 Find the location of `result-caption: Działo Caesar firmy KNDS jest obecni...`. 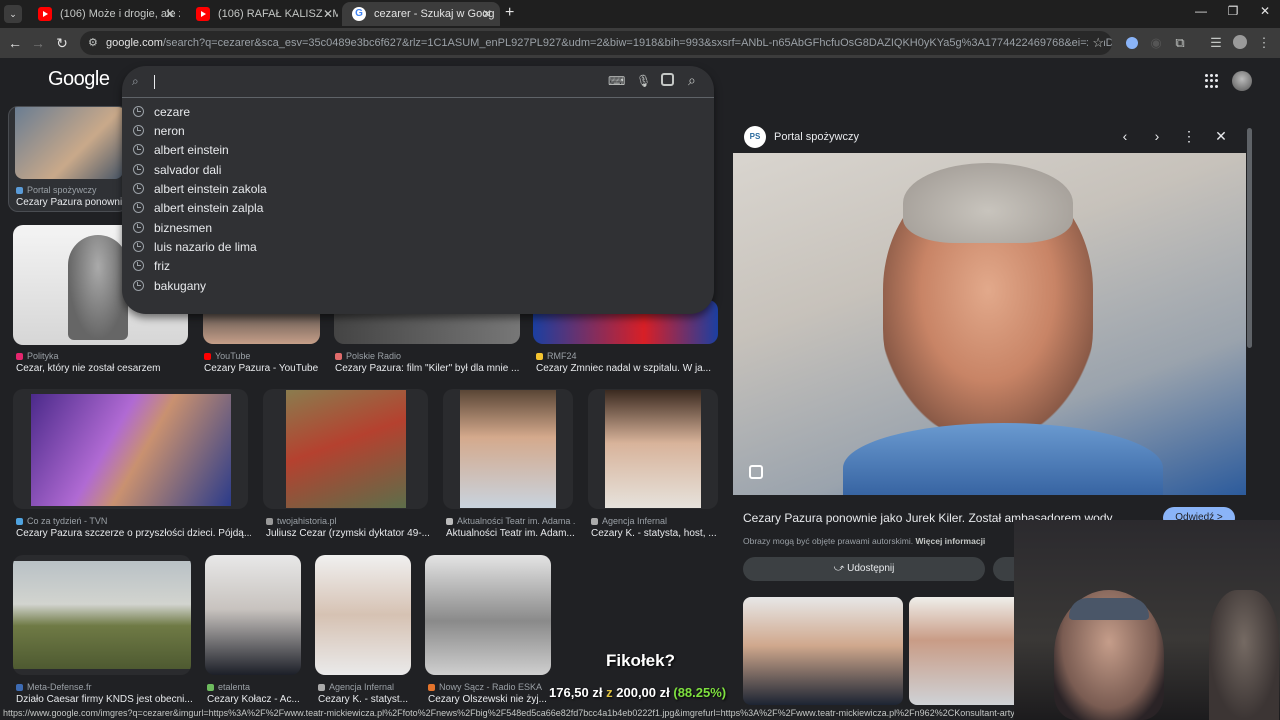

result-caption: Działo Caesar firmy KNDS jest obecni... is located at coordinates (105, 699).